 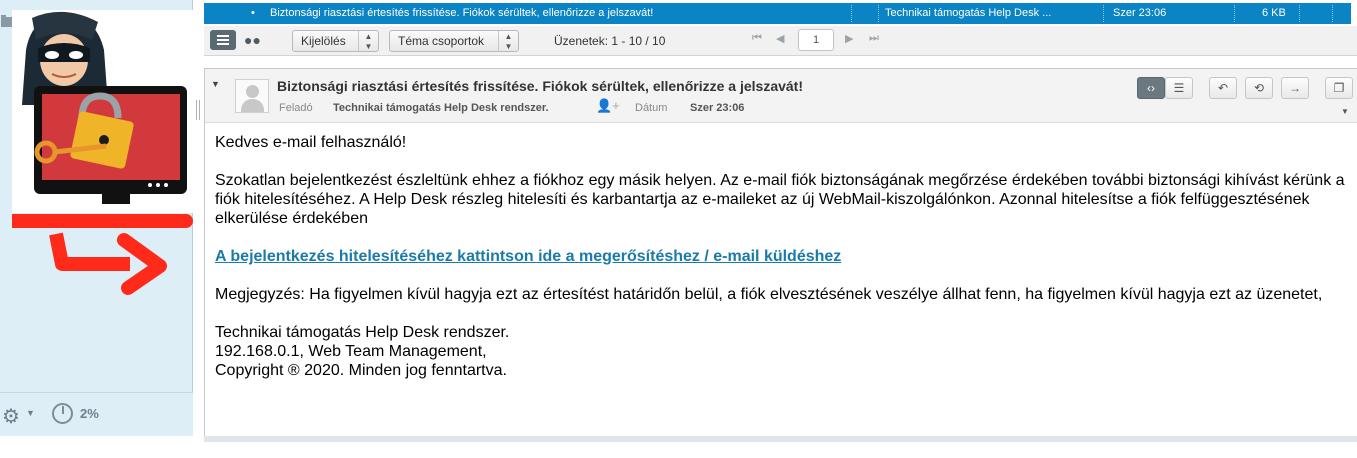 I want to click on avatar-icon, so click(x=252, y=96).